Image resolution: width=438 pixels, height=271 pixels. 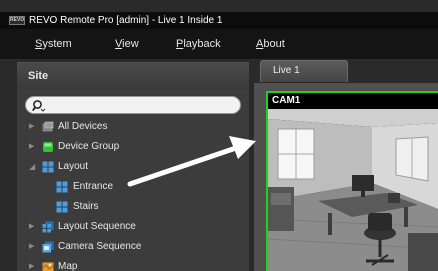 I want to click on camera-sequence-icon, so click(x=48, y=247).